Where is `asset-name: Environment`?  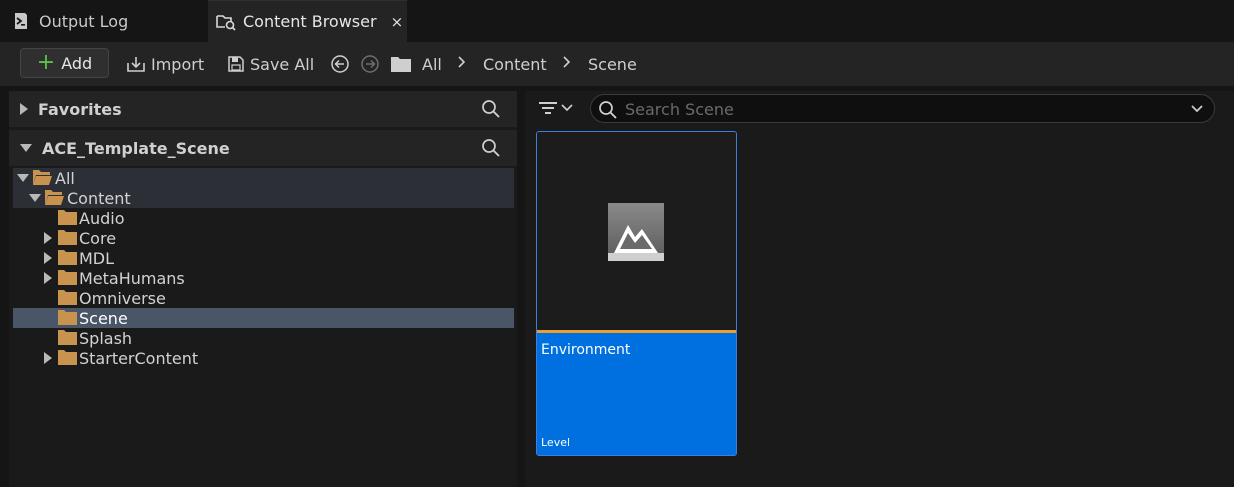 asset-name: Environment is located at coordinates (586, 350).